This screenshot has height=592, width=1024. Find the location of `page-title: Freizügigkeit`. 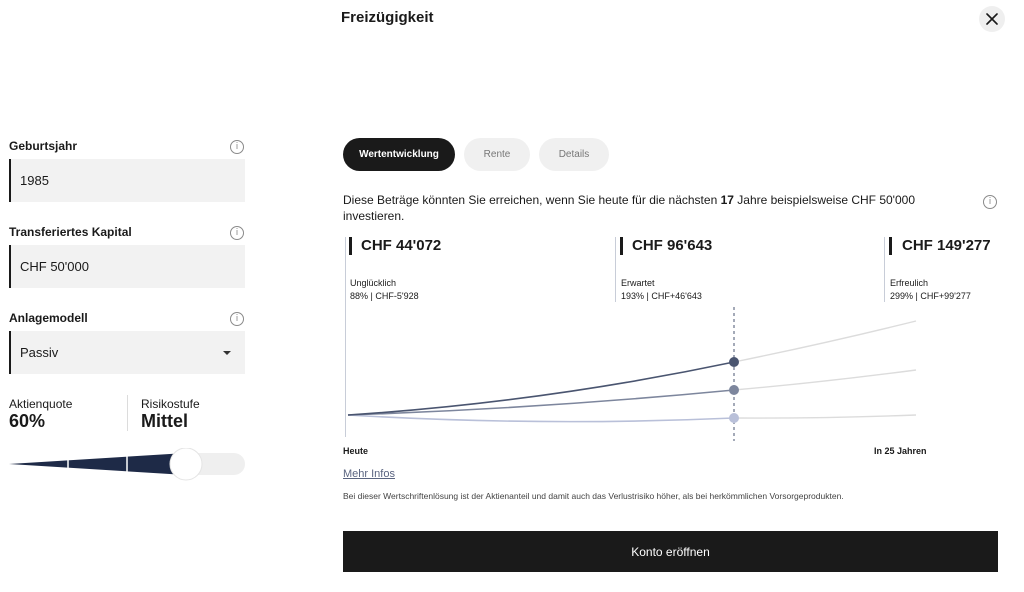

page-title: Freizügigkeit is located at coordinates (387, 17).